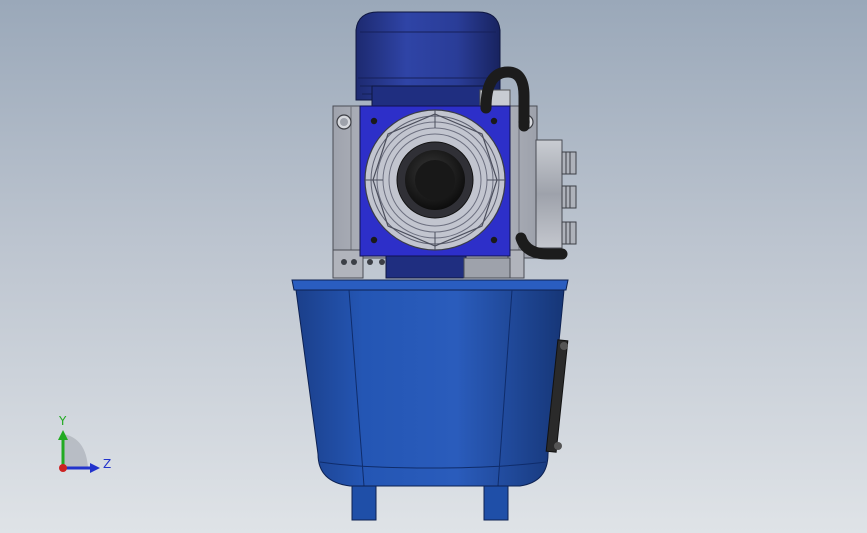  What do you see at coordinates (95, 468) in the screenshot?
I see `z-axis-arrow-icon` at bounding box center [95, 468].